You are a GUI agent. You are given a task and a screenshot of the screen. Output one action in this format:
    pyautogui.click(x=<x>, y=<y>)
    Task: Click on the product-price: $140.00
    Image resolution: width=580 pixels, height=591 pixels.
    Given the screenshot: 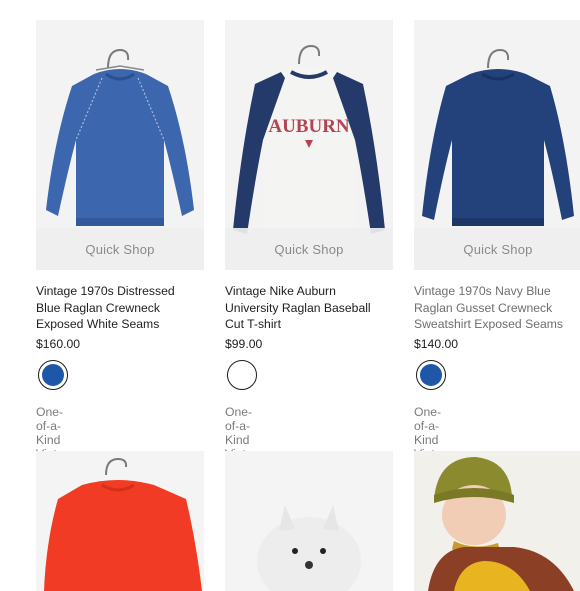 What is the action you would take?
    pyautogui.click(x=436, y=344)
    